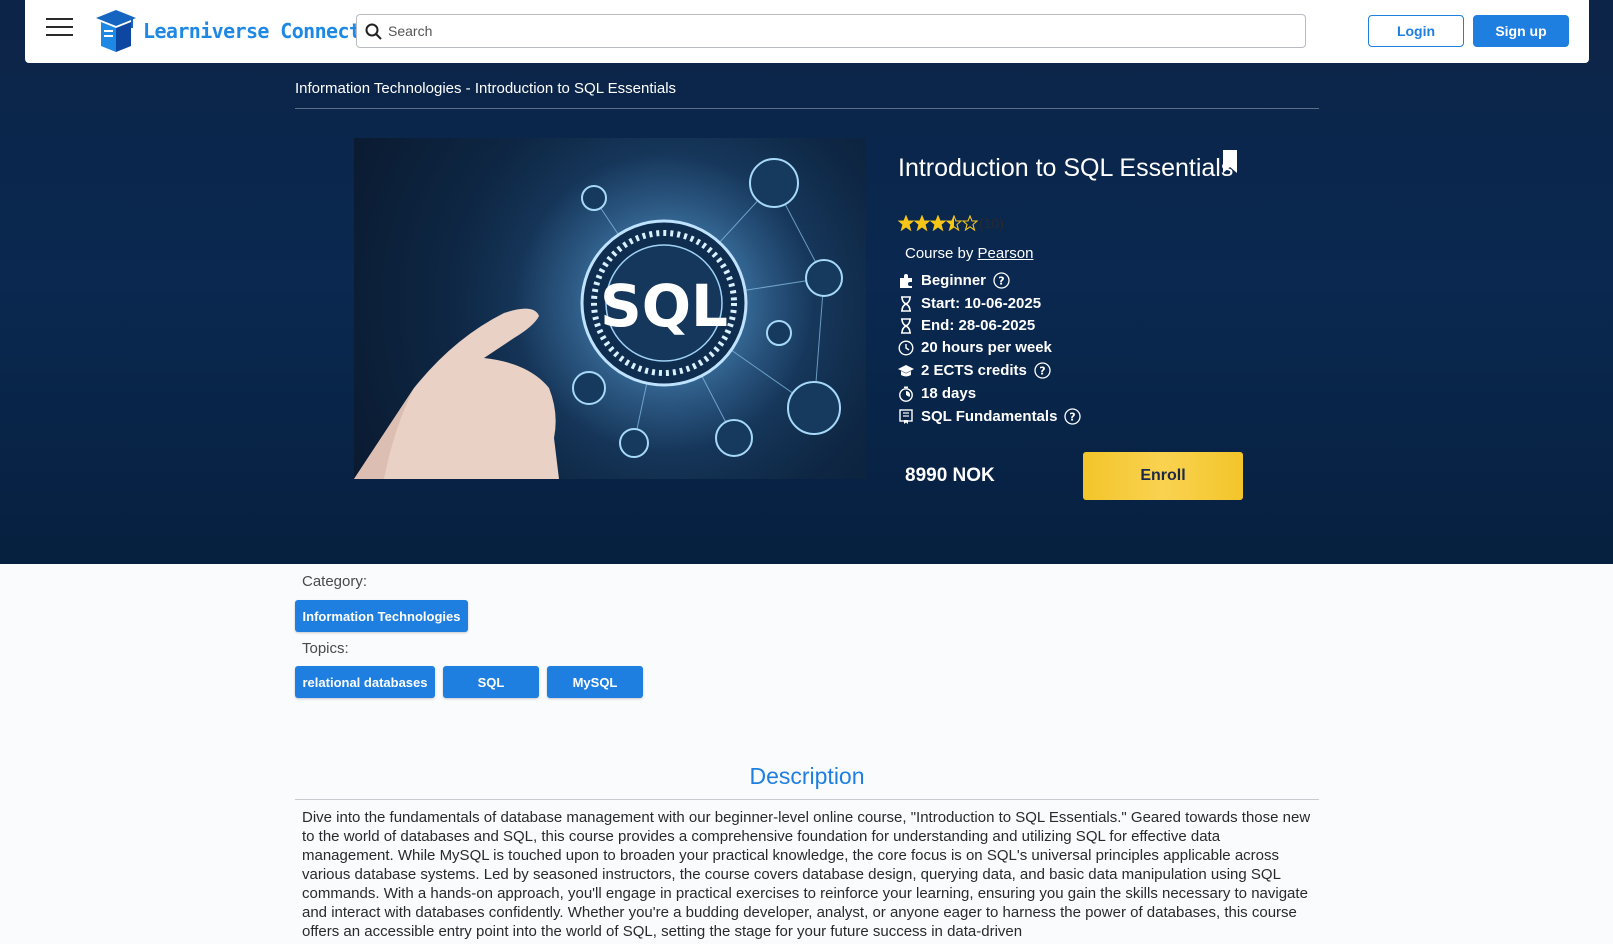 The width and height of the screenshot is (1613, 944). Describe the element at coordinates (807, 799) in the screenshot. I see `description-divider` at that location.